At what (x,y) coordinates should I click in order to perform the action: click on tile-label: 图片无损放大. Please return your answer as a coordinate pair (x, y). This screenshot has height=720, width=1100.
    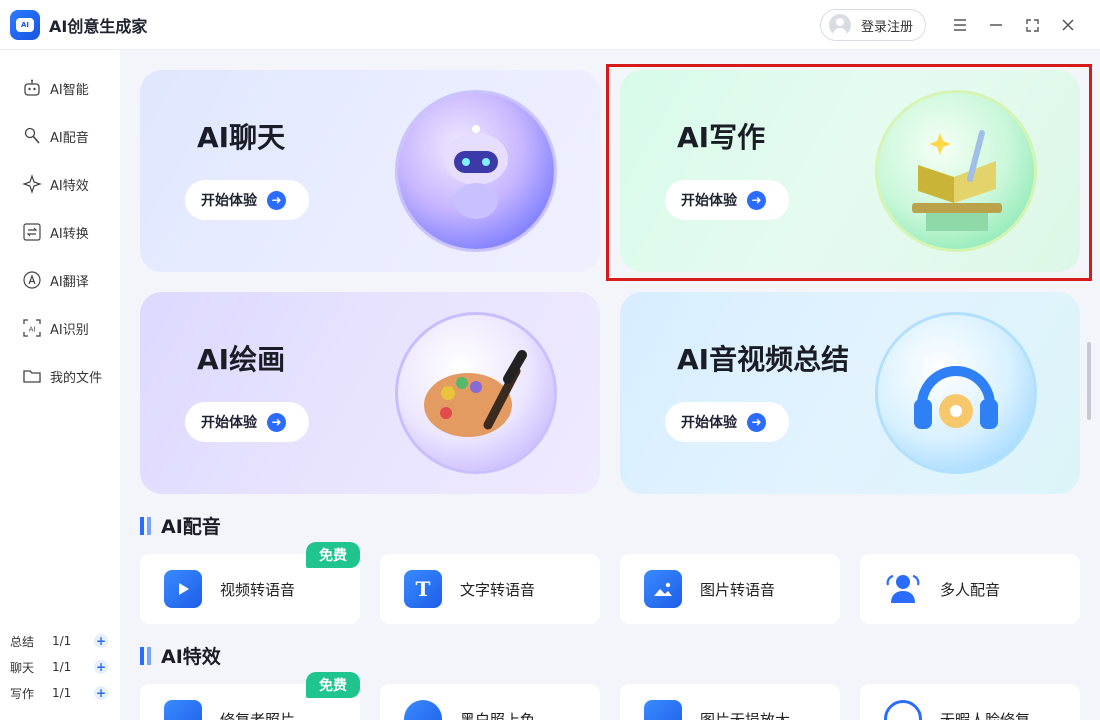
    Looking at the image, I should click on (745, 715).